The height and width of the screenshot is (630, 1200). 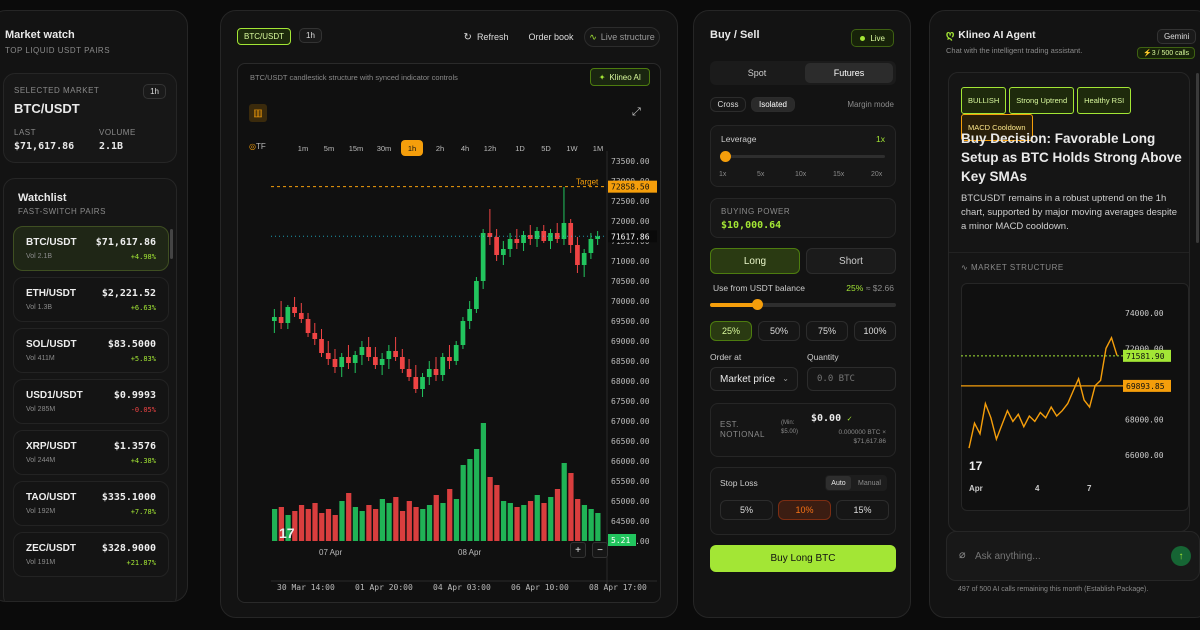 I want to click on expand-button: ⤢, so click(x=636, y=112).